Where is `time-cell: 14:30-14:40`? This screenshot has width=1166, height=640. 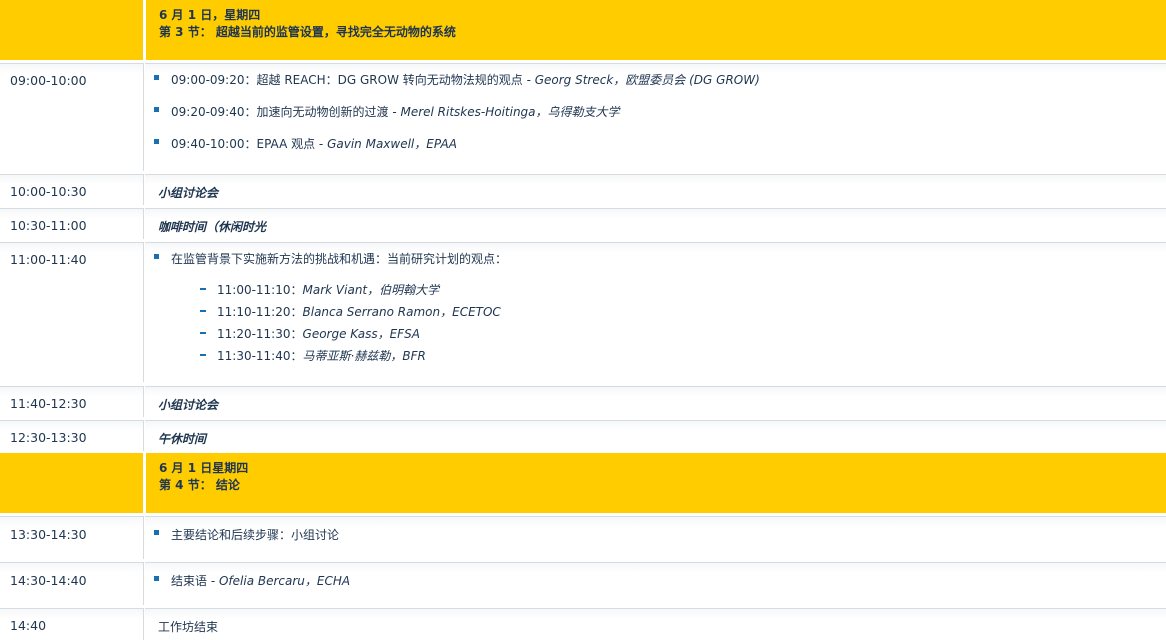
time-cell: 14:30-14:40 is located at coordinates (72, 583).